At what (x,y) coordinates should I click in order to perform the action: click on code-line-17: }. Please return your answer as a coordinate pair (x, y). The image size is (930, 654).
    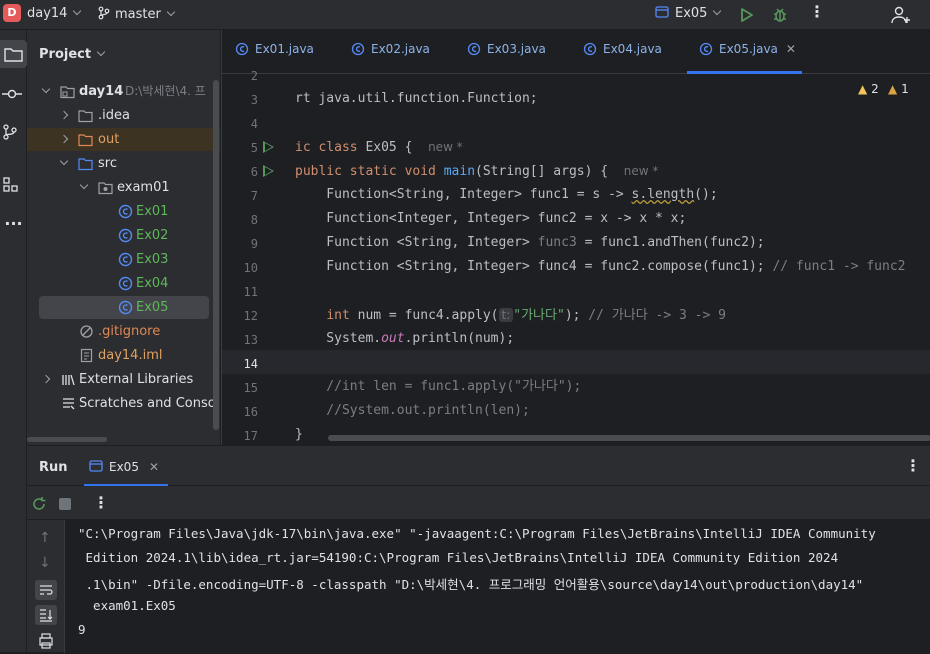
    Looking at the image, I should click on (299, 434).